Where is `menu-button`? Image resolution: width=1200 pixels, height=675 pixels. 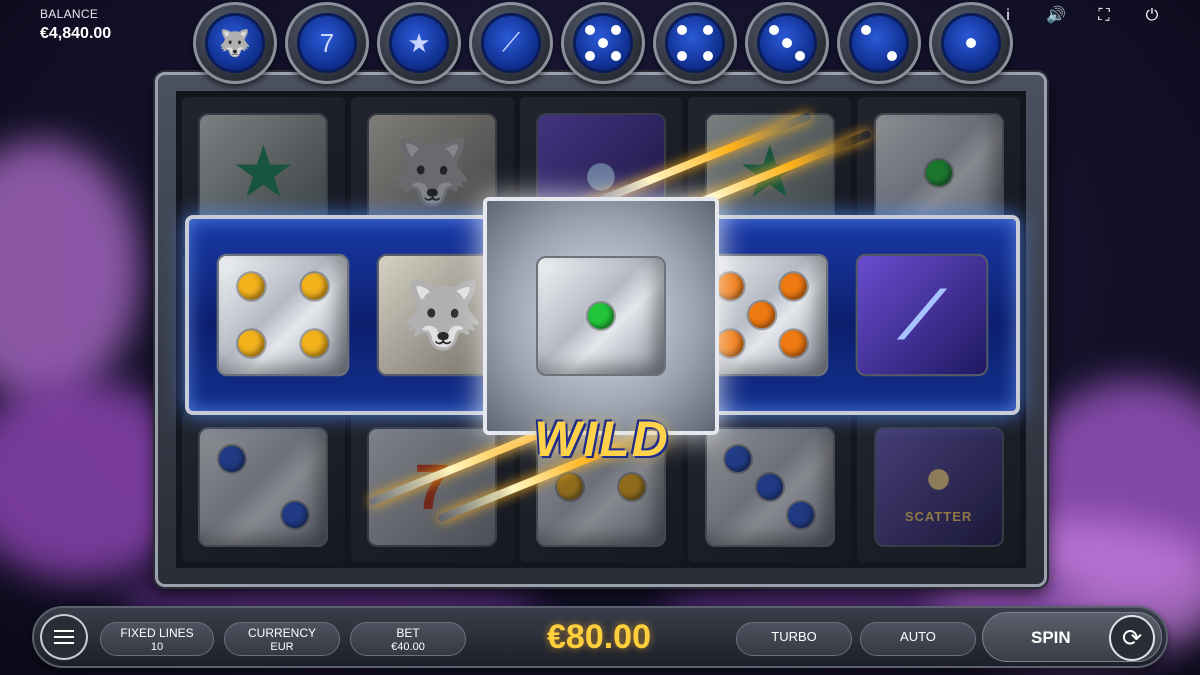 menu-button is located at coordinates (64, 637).